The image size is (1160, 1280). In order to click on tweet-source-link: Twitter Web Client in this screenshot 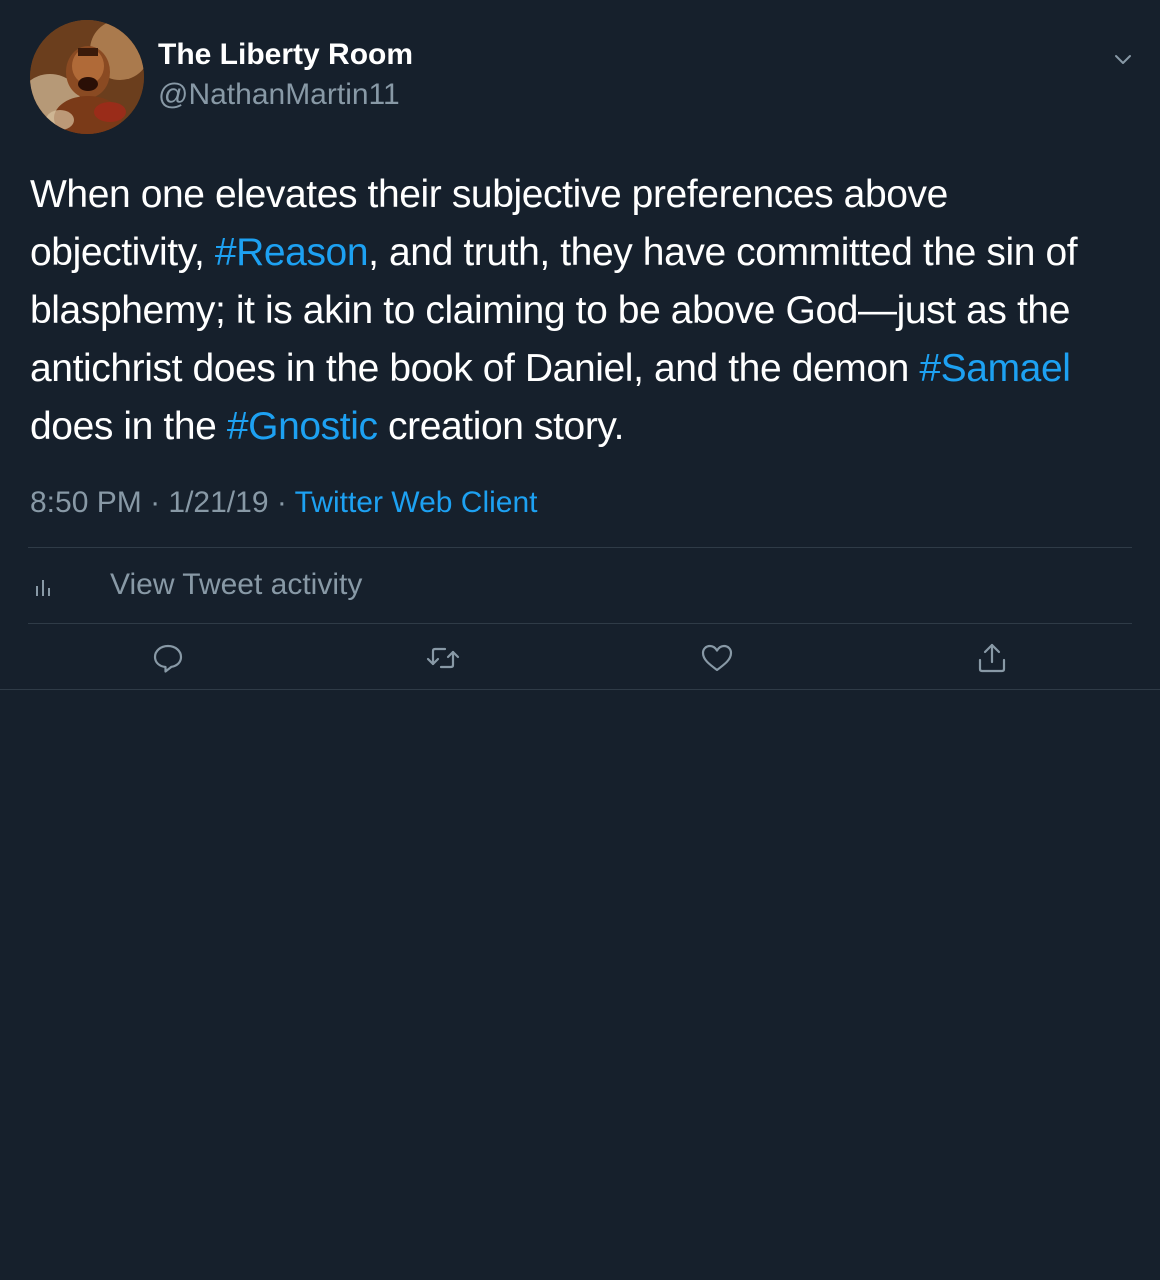, I will do `click(416, 502)`.